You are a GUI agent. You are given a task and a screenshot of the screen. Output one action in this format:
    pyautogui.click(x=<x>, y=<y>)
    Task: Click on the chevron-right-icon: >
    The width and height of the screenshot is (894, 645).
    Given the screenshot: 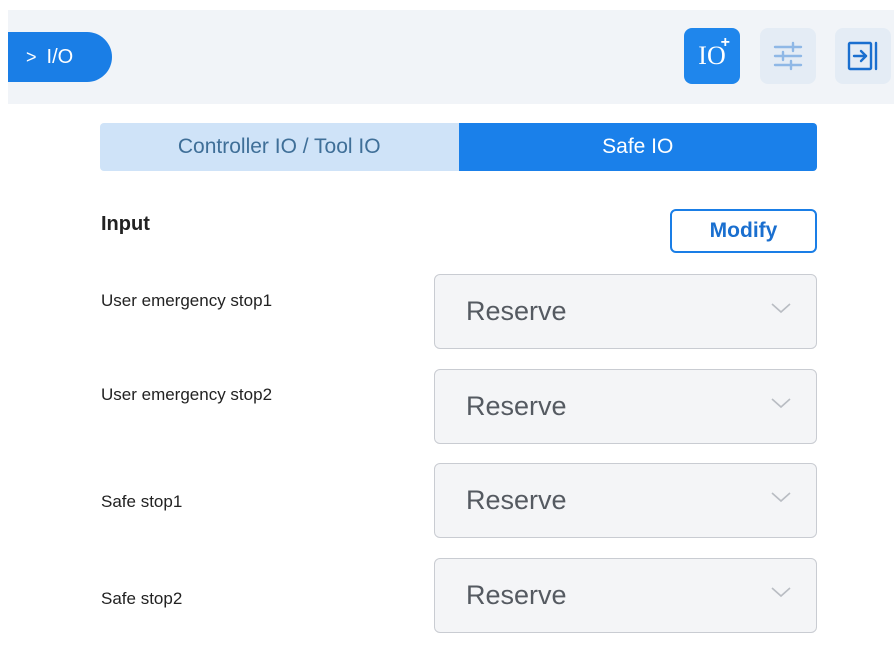 What is the action you would take?
    pyautogui.click(x=31, y=57)
    